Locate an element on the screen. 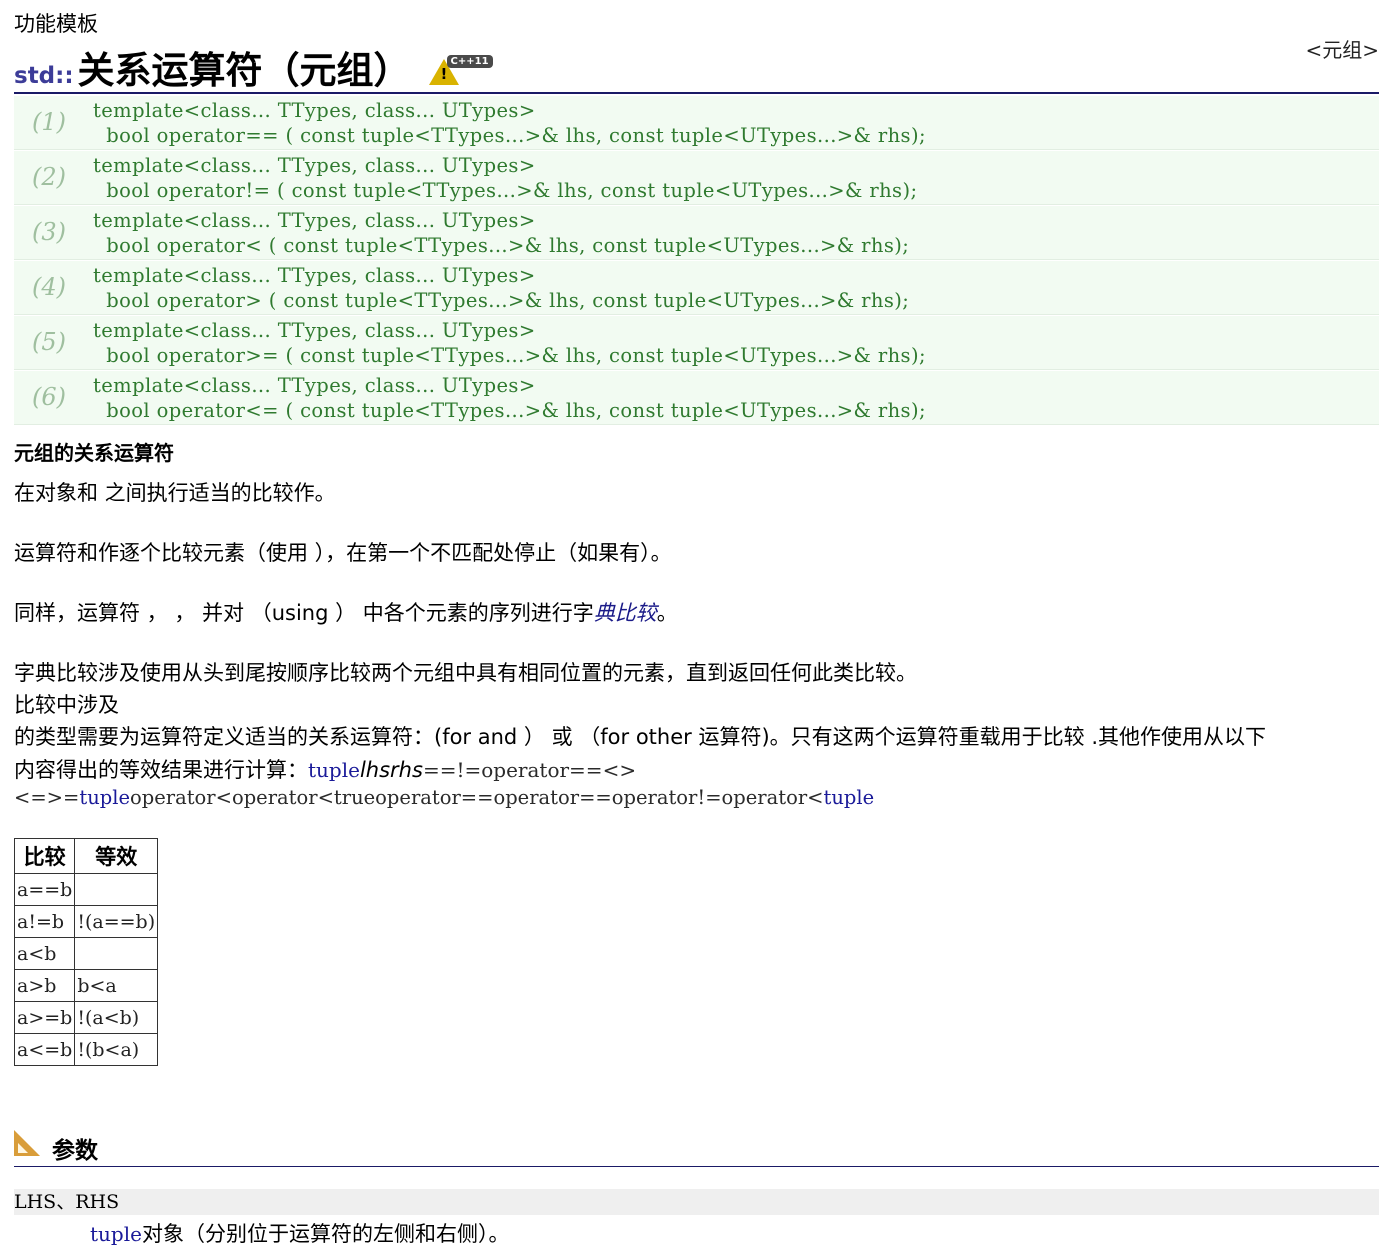  declaration-number: (5) is located at coordinates (49, 342).